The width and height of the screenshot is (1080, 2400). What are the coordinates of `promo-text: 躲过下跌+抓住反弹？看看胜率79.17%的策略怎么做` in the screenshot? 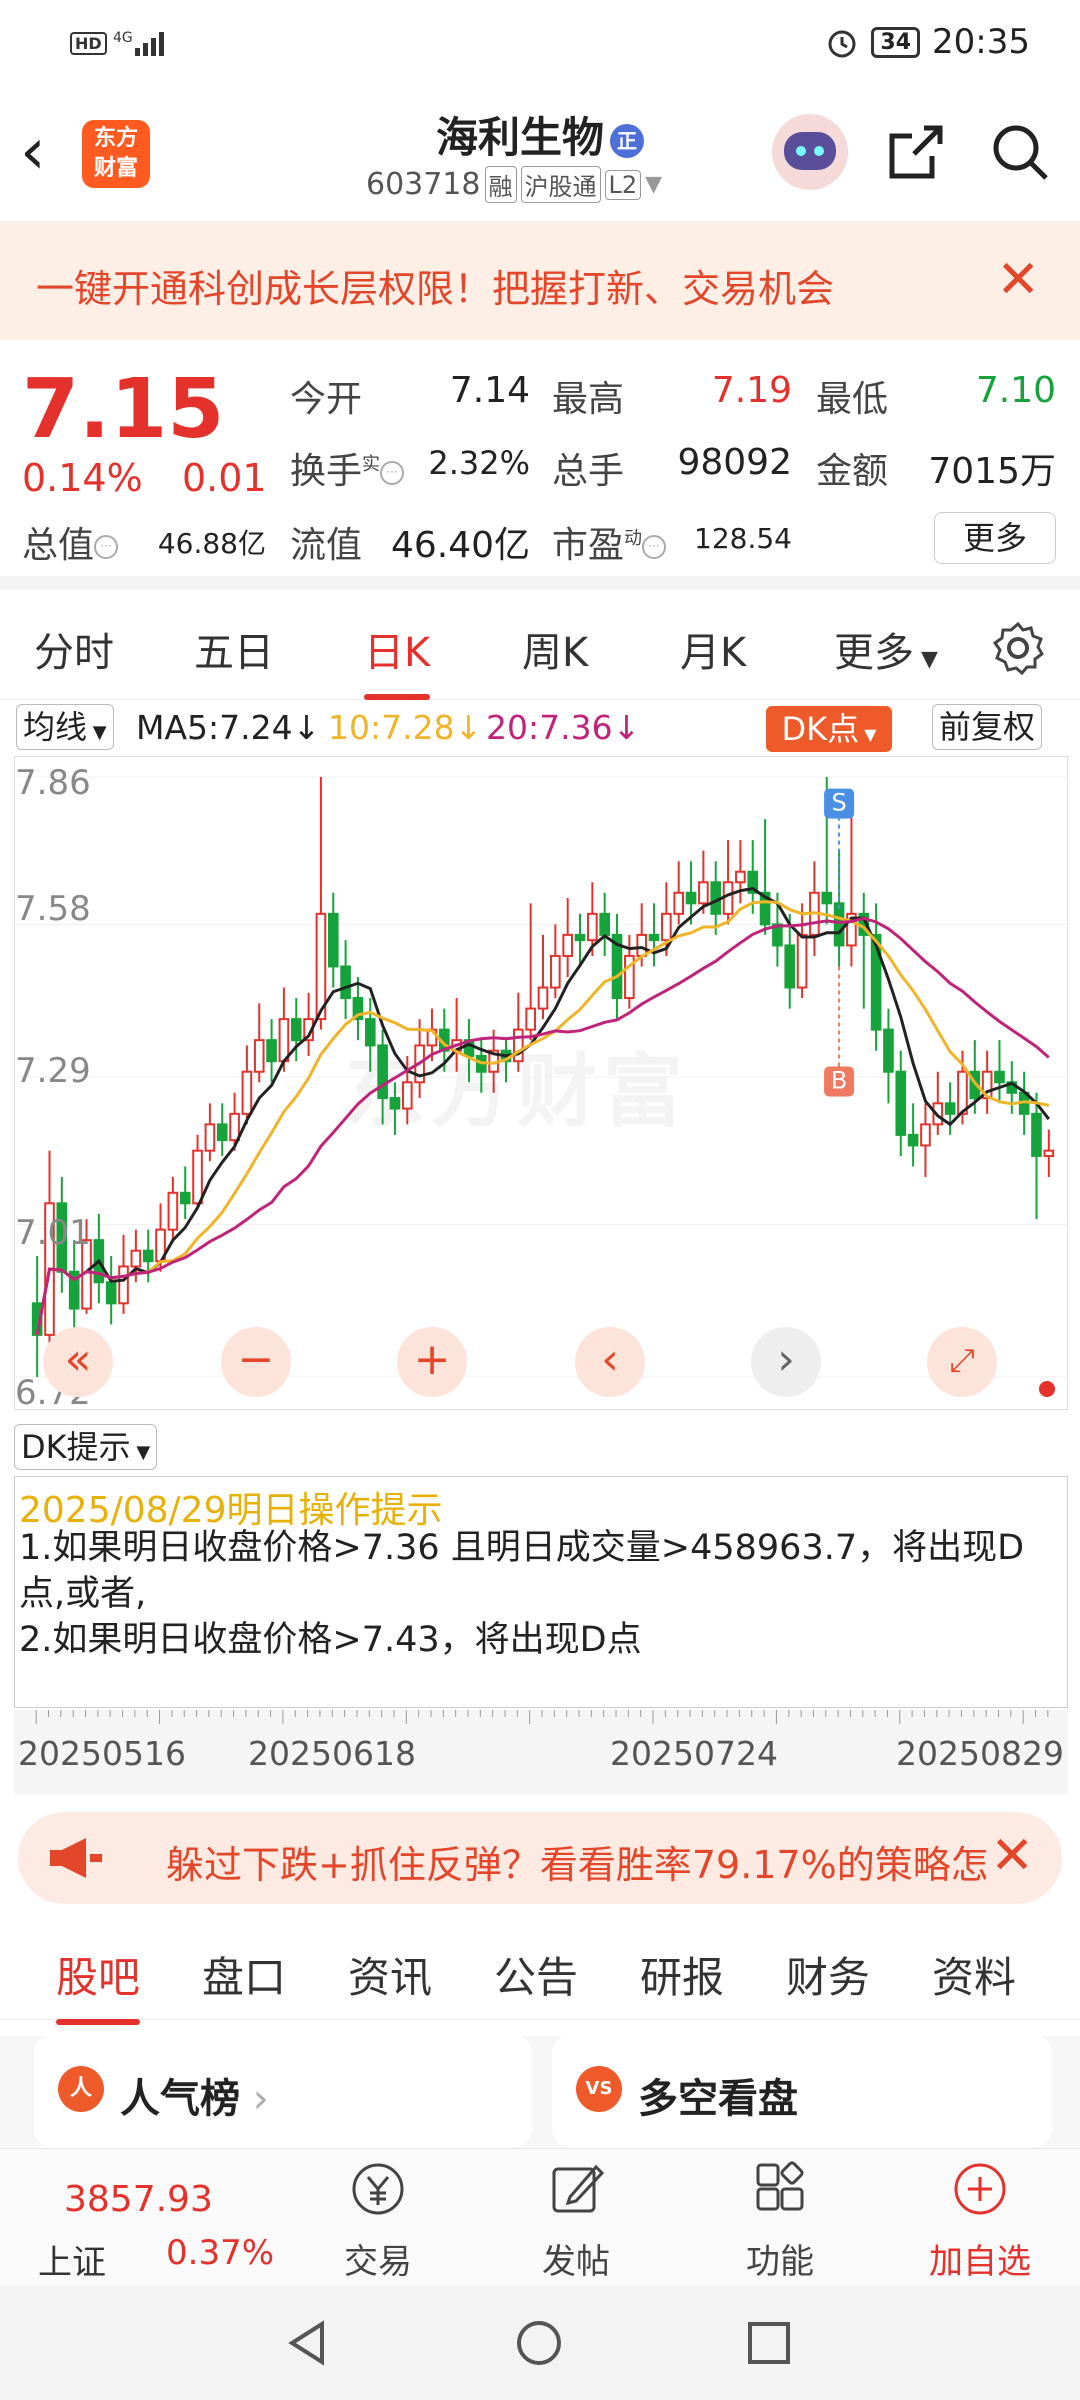 It's located at (576, 1865).